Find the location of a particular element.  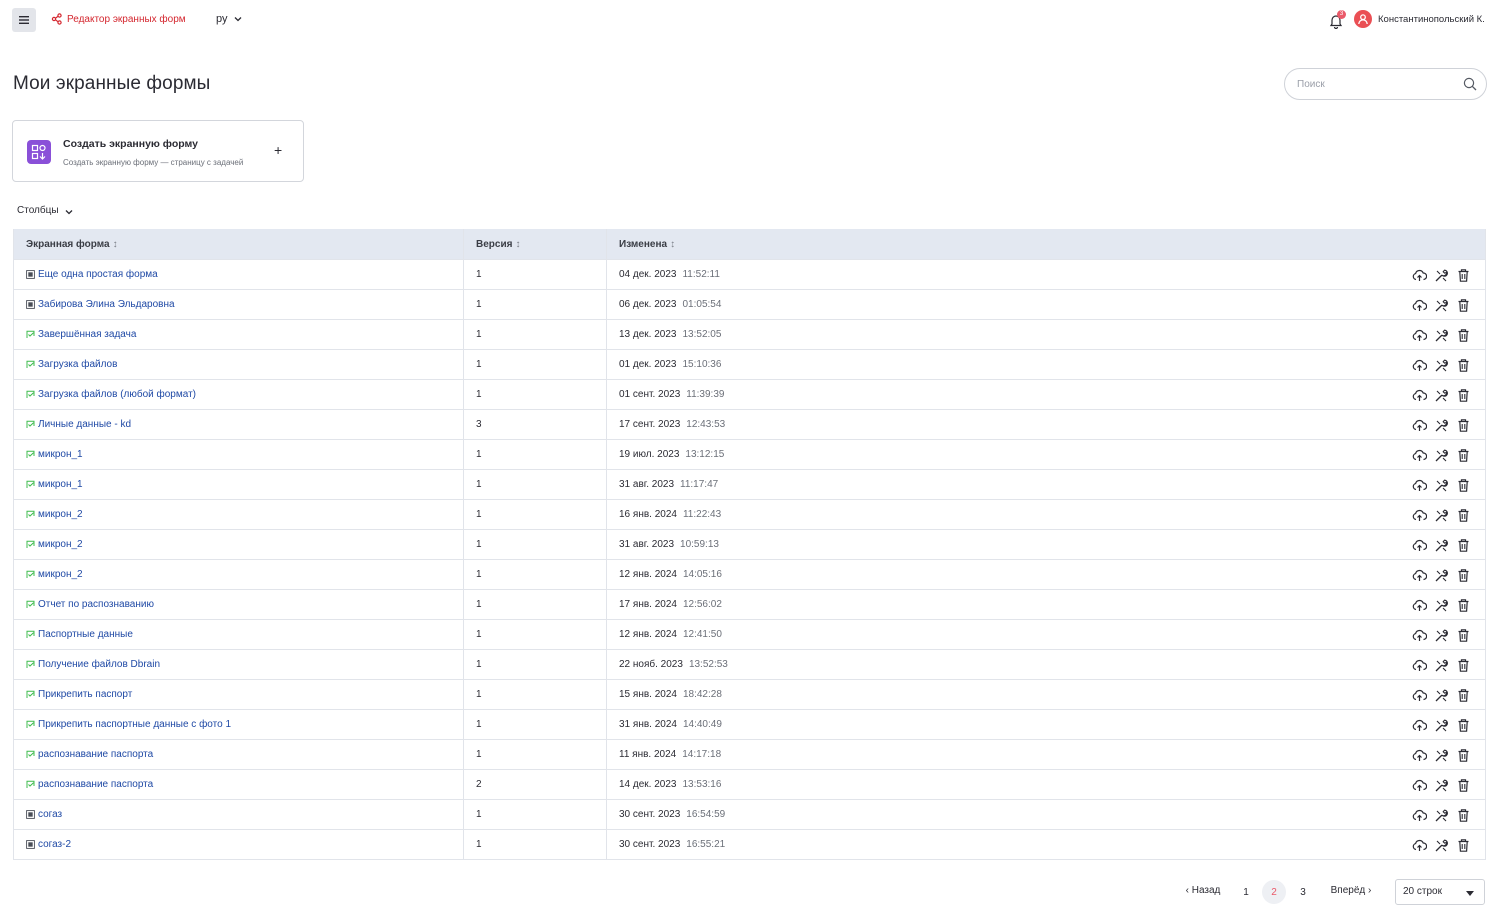

form-name-link: Отчет по распознаванию is located at coordinates (90, 604).